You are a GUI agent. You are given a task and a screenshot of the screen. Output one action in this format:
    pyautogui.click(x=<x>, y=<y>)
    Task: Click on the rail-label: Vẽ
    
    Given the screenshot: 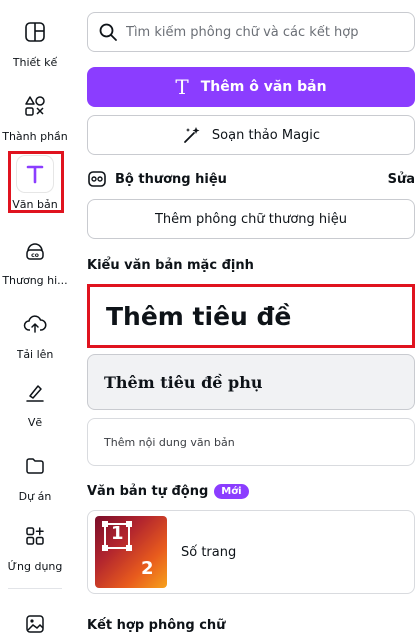 What is the action you would take?
    pyautogui.click(x=35, y=422)
    